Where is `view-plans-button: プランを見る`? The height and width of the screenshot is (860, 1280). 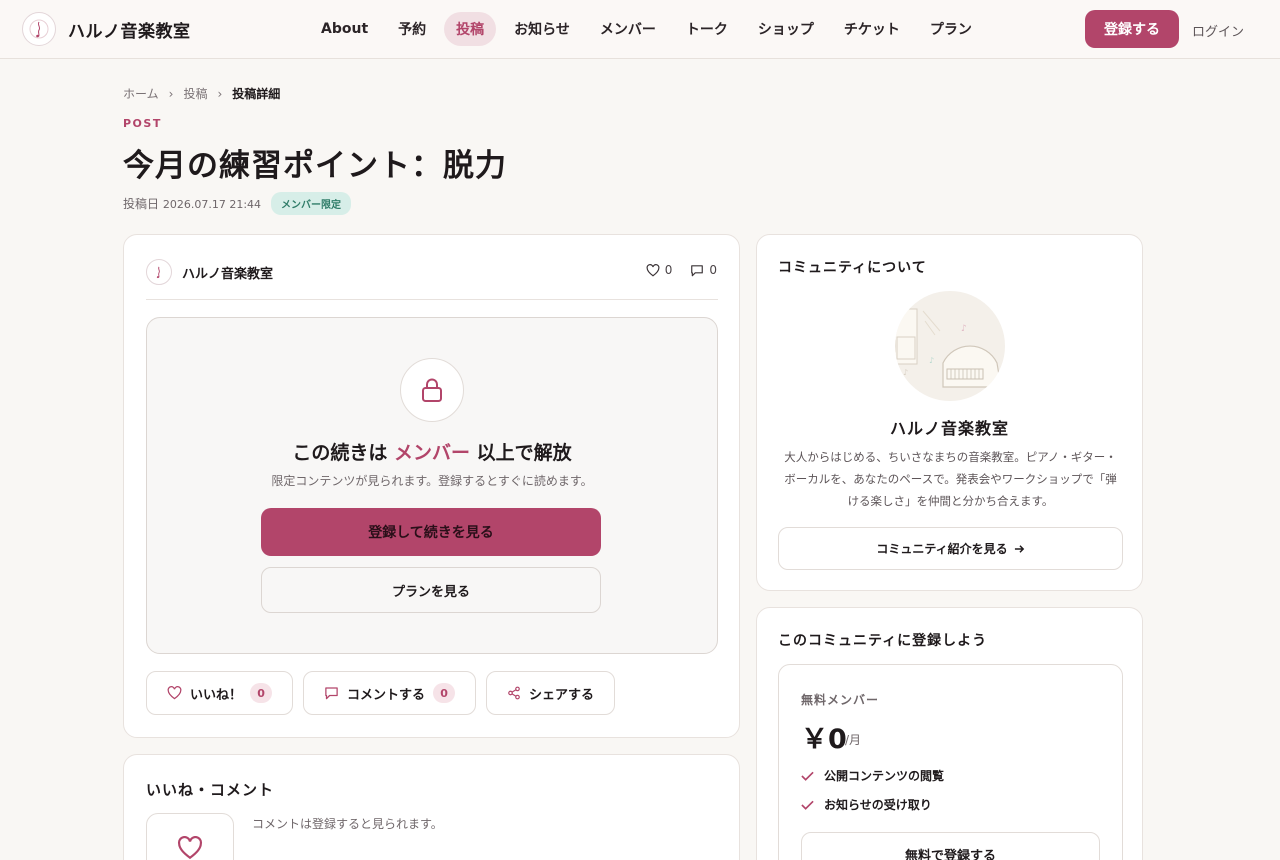 view-plans-button: プランを見る is located at coordinates (431, 590).